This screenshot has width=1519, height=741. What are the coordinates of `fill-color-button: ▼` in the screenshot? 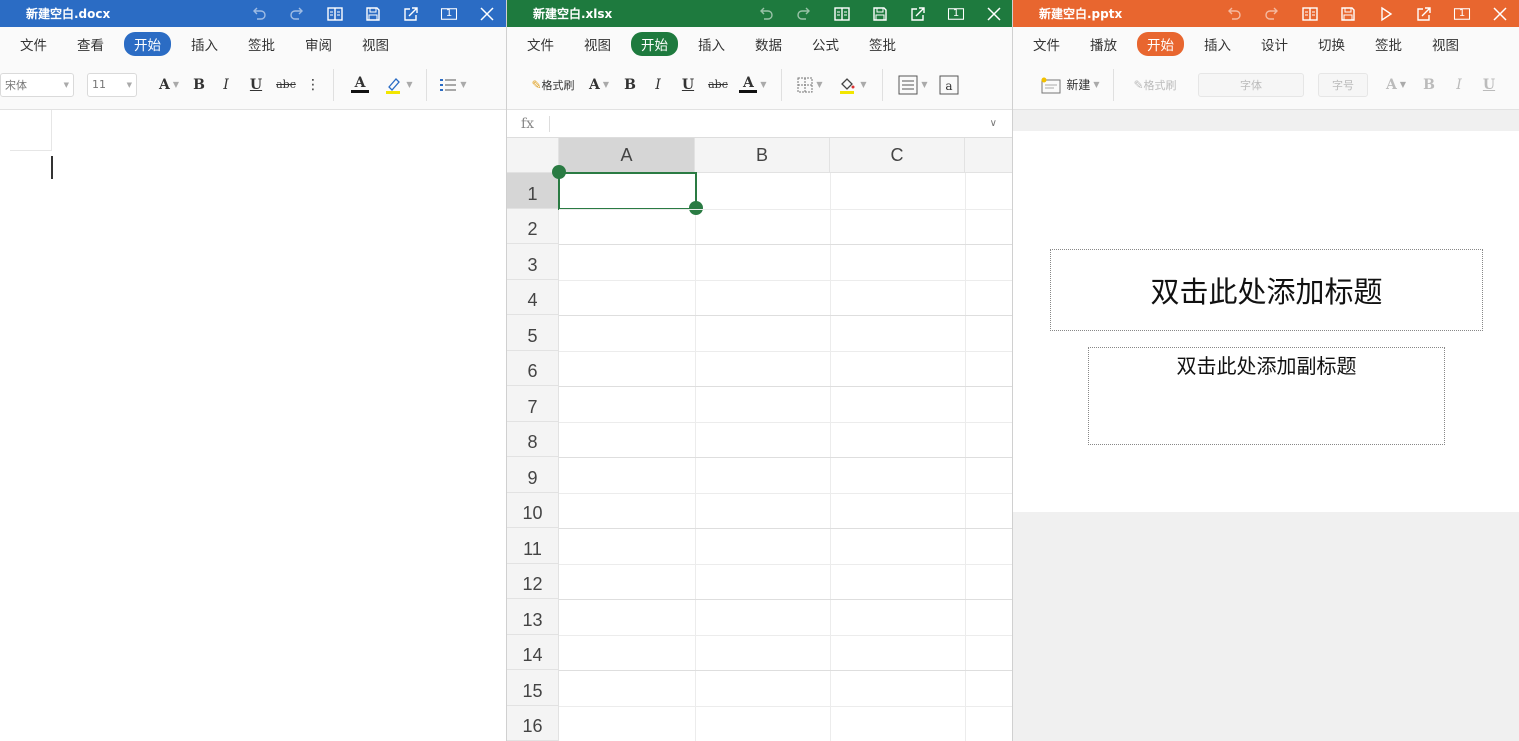 It's located at (852, 85).